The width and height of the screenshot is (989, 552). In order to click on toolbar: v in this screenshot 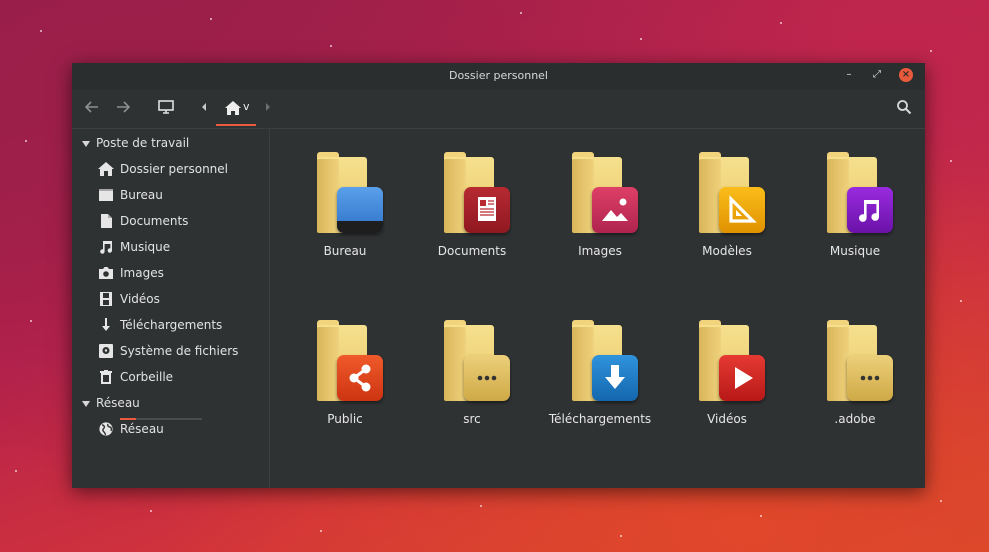, I will do `click(498, 109)`.